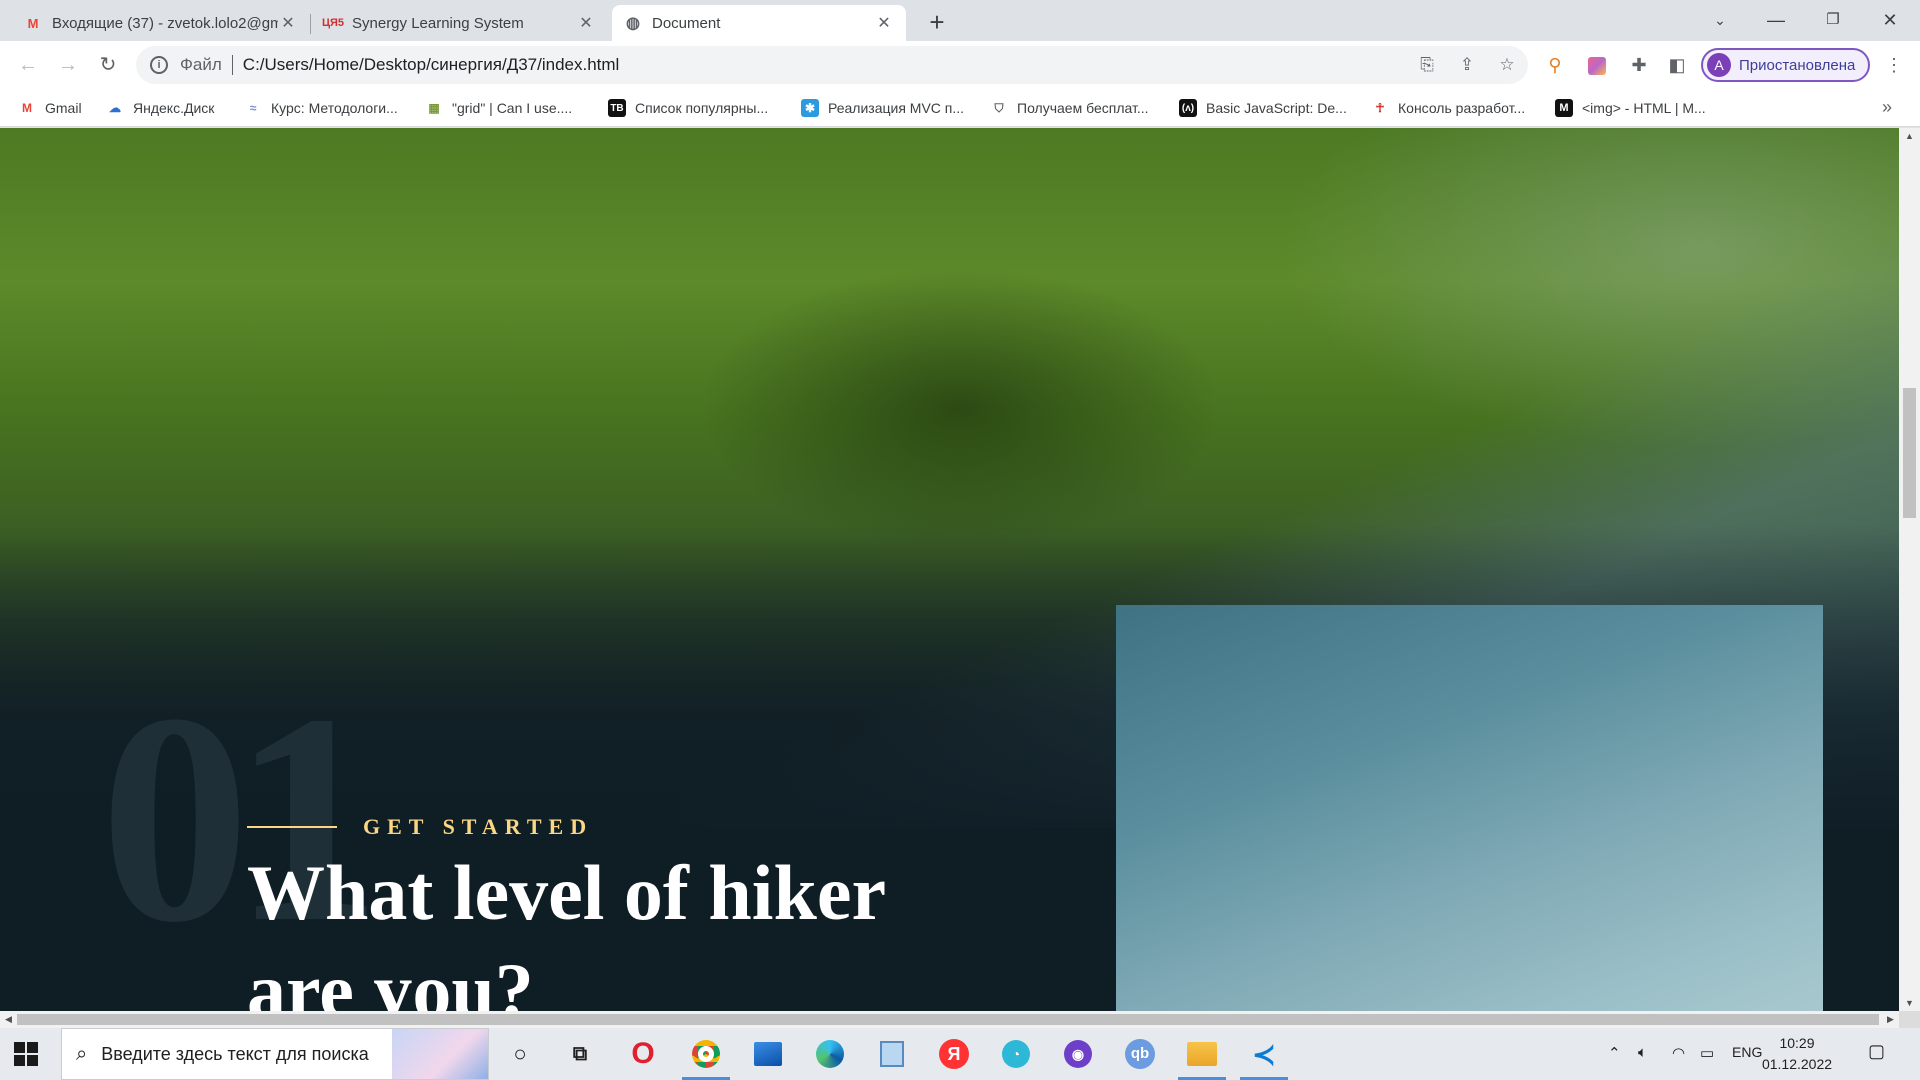 This screenshot has height=1080, width=1920. I want to click on minimize-button: —, so click(1776, 20).